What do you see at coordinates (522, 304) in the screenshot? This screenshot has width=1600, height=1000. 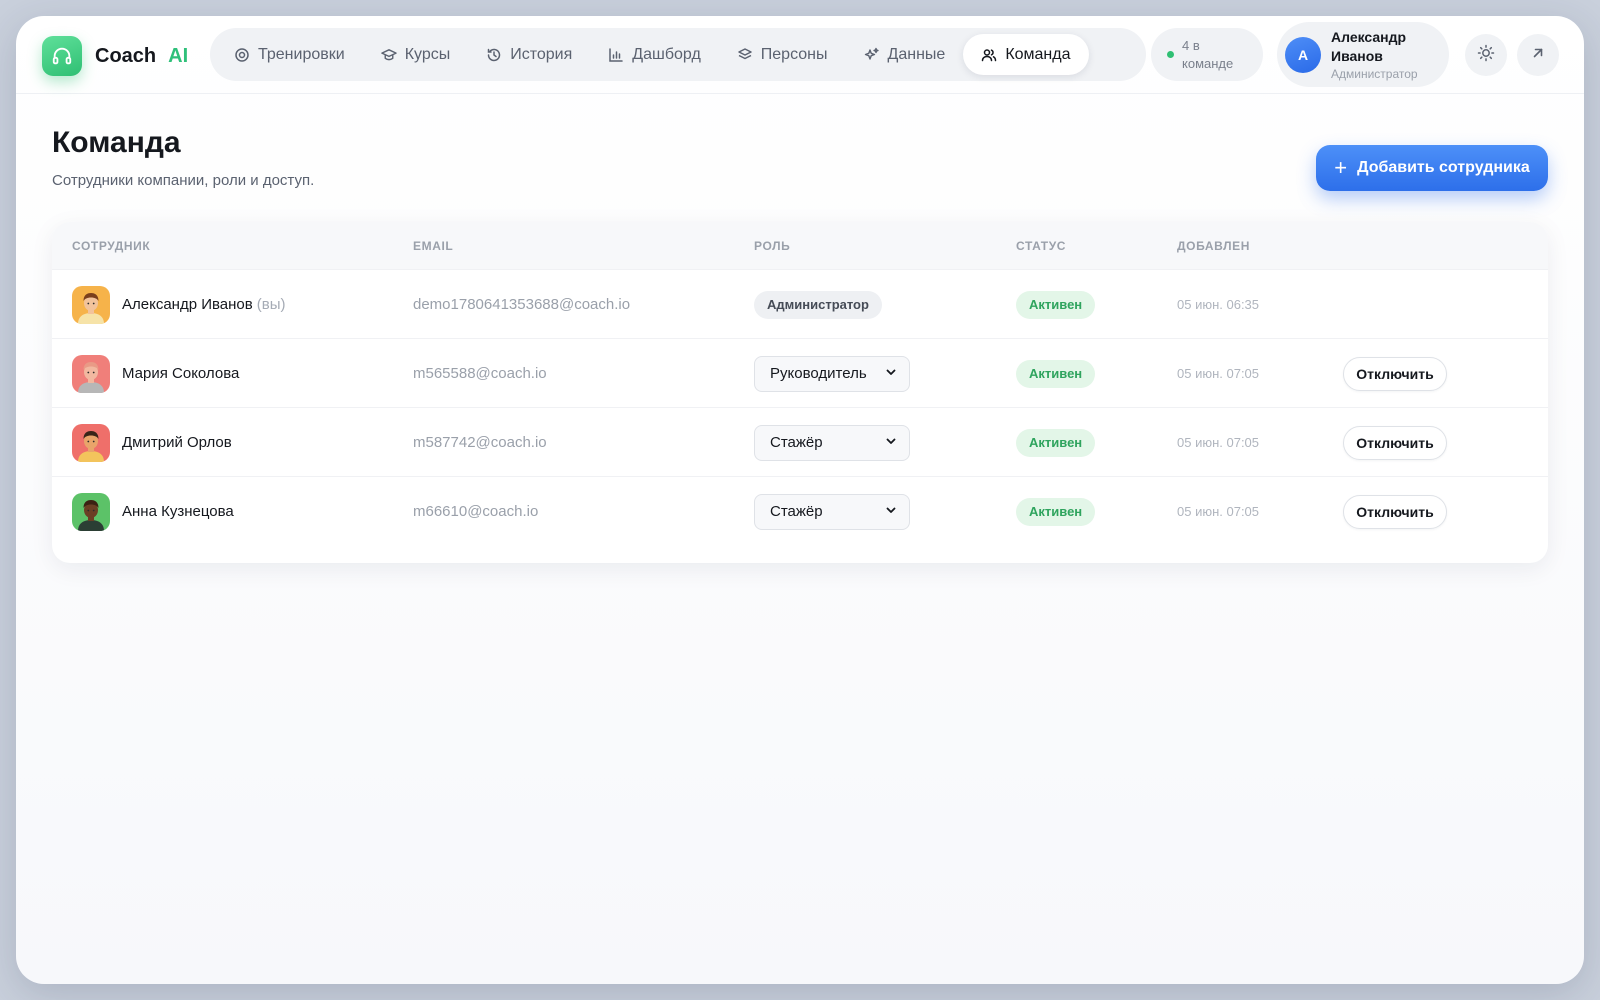 I see `employee-email: demo1780641353688@coach.io` at bounding box center [522, 304].